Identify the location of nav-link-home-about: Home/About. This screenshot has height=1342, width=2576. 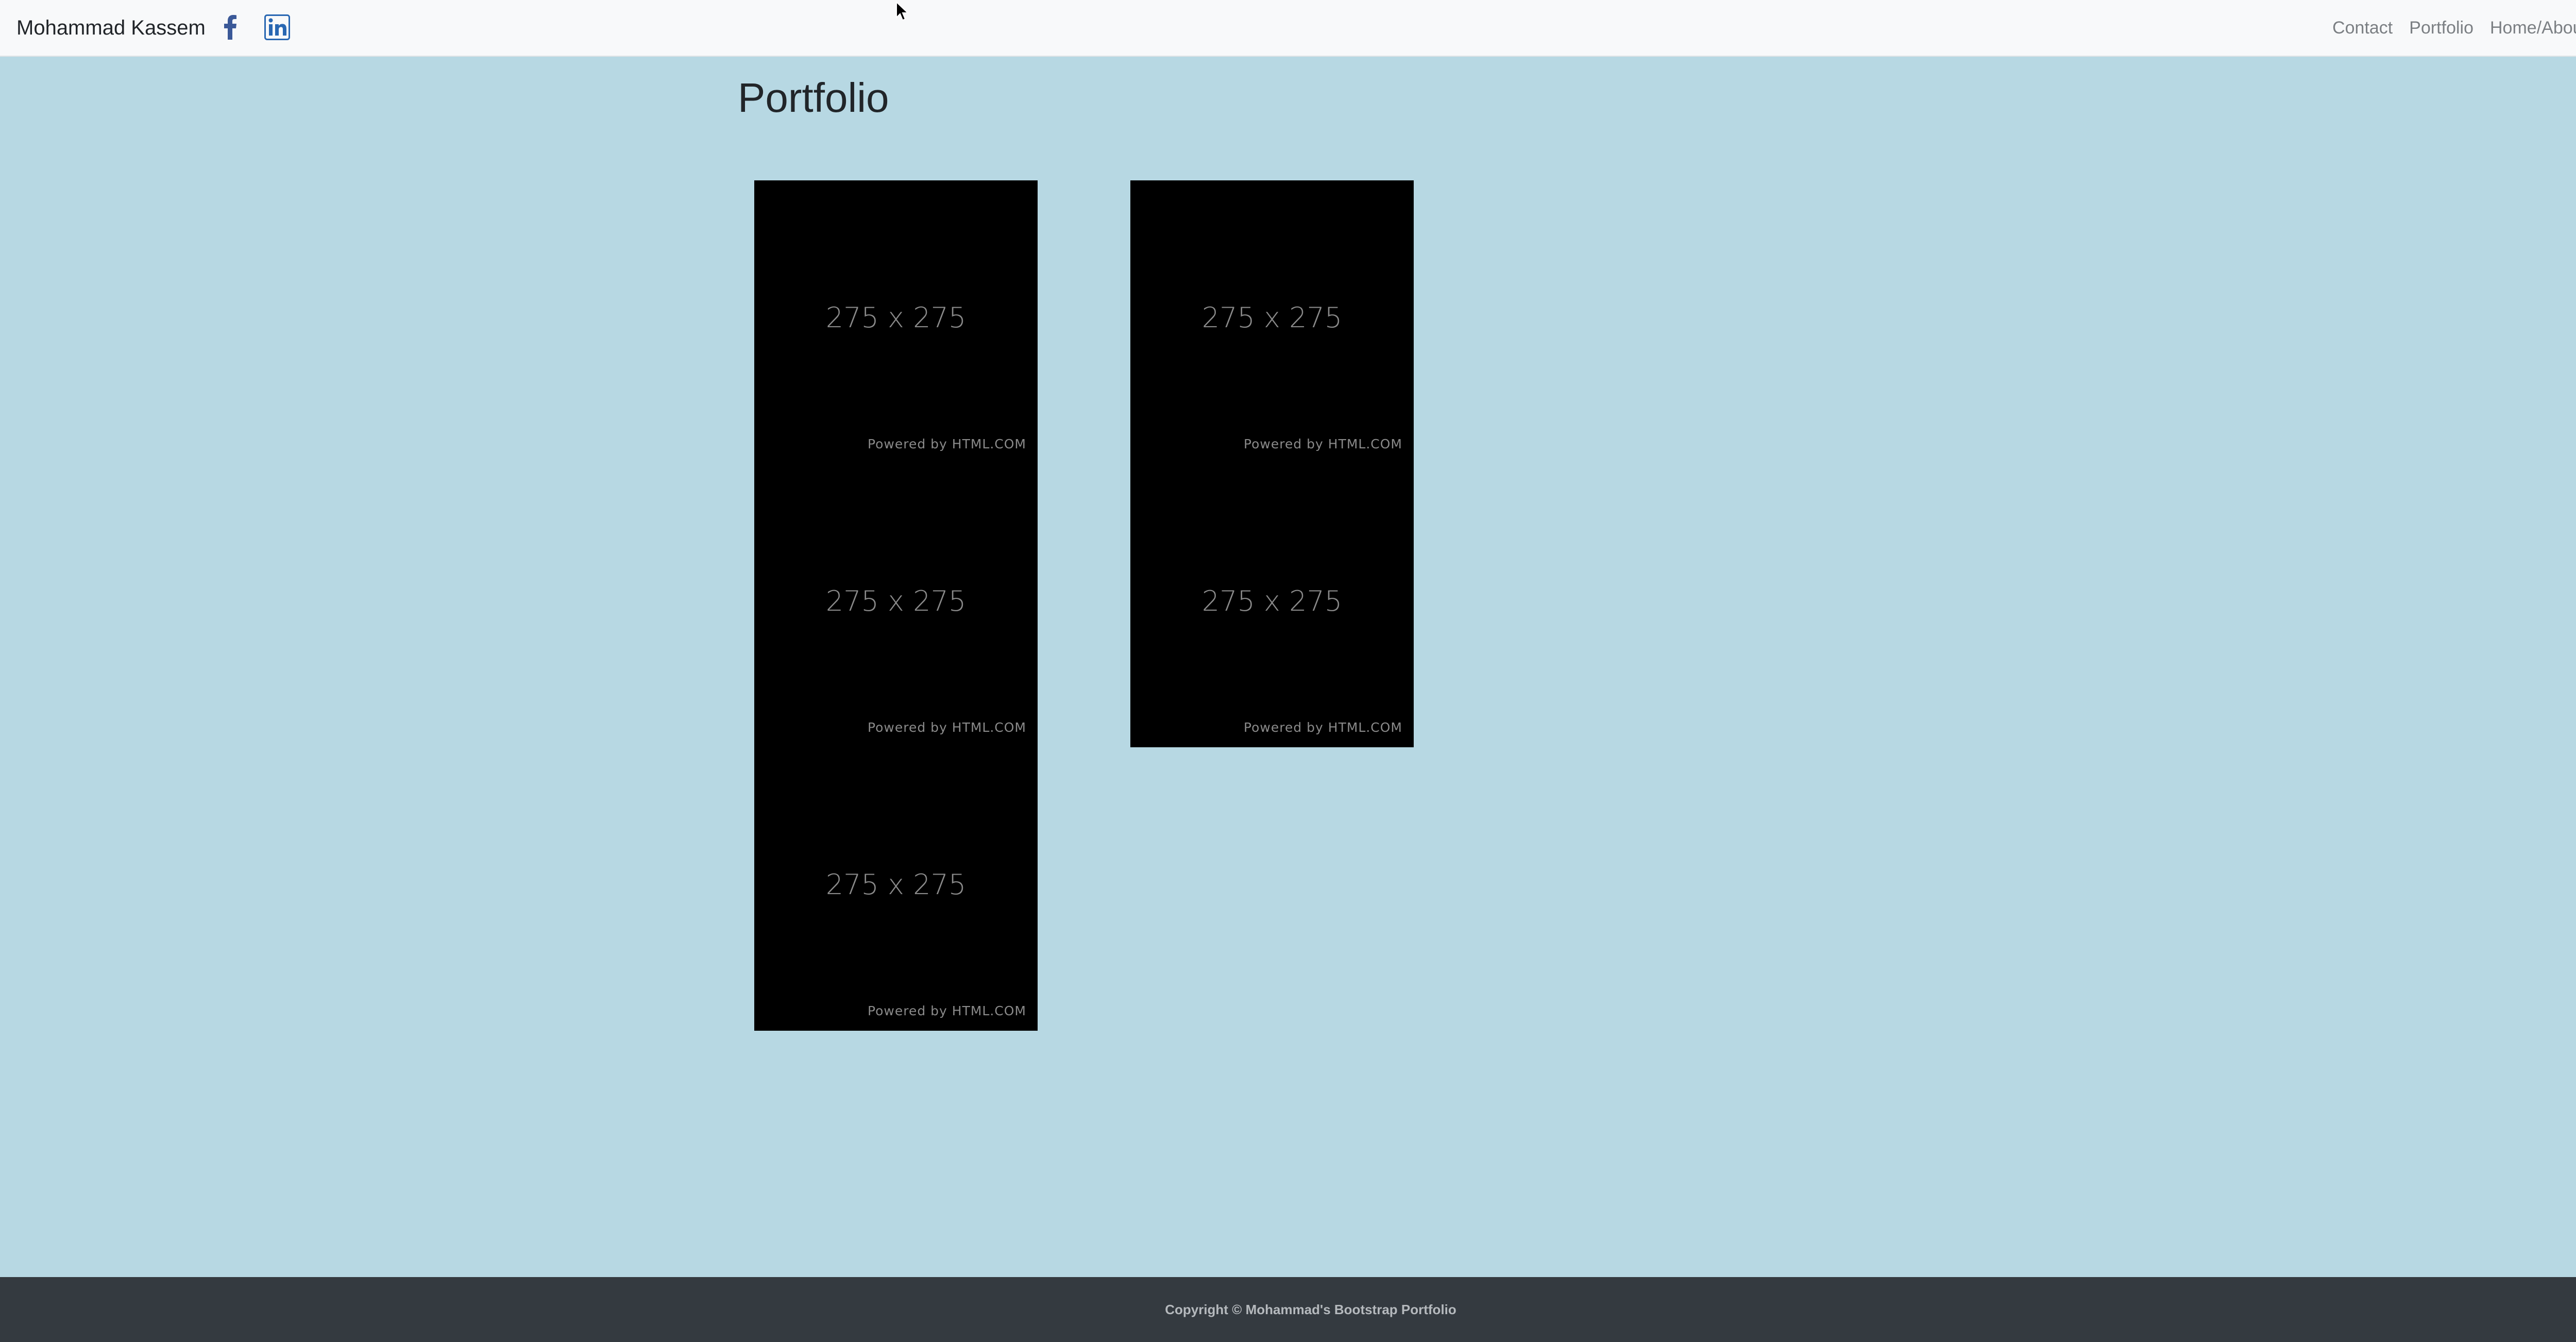
(2529, 27).